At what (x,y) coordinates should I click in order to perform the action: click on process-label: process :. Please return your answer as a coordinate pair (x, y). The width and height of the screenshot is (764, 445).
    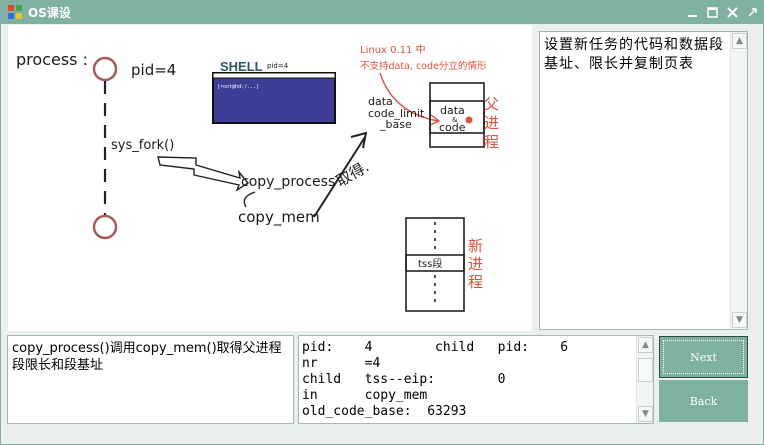
    Looking at the image, I should click on (52, 59).